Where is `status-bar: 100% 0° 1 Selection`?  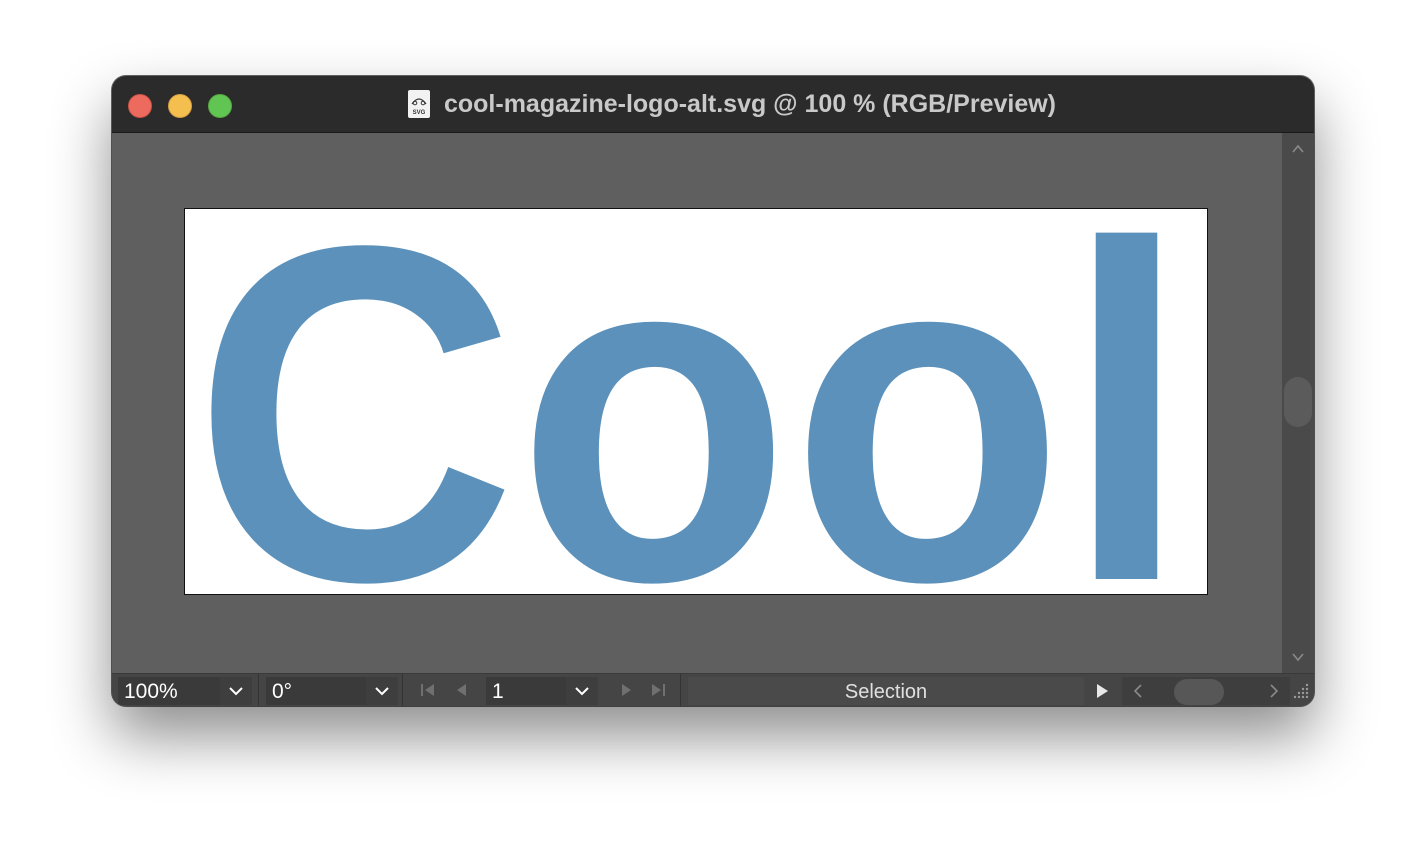 status-bar: 100% 0° 1 Selection is located at coordinates (713, 689).